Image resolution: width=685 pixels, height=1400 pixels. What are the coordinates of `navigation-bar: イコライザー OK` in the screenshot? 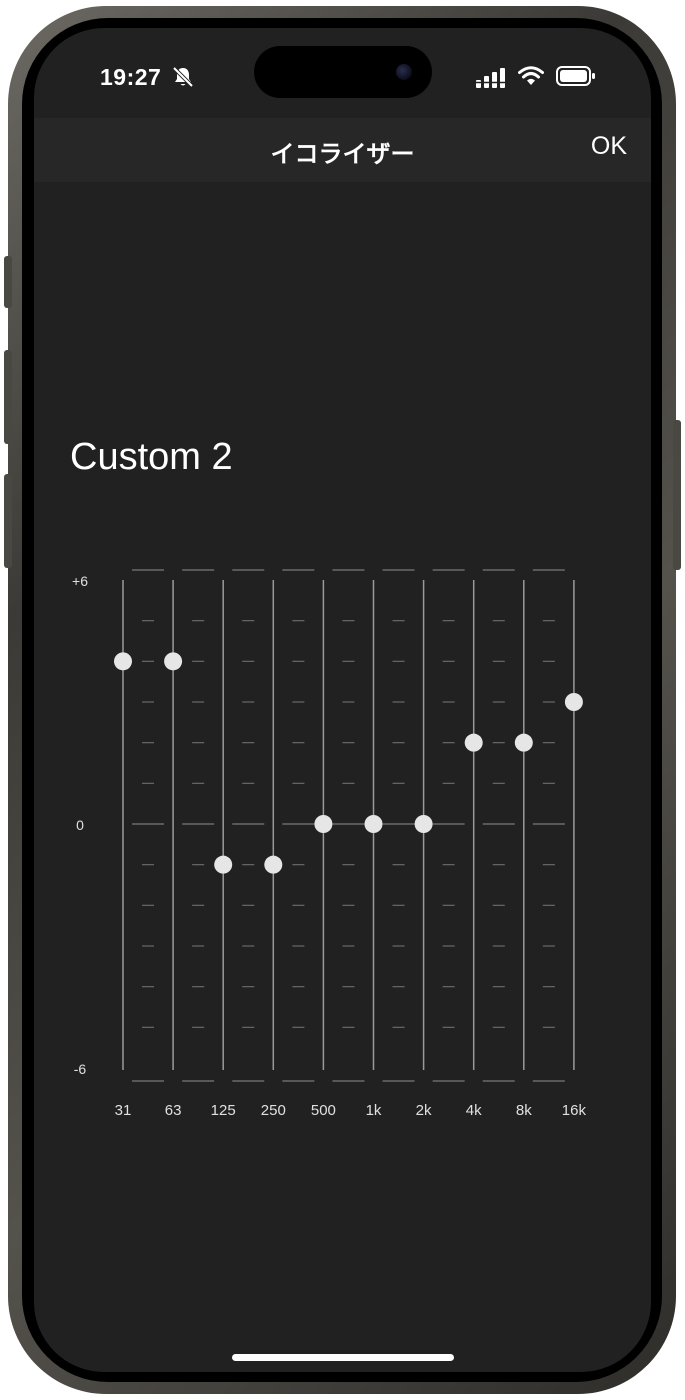 It's located at (342, 150).